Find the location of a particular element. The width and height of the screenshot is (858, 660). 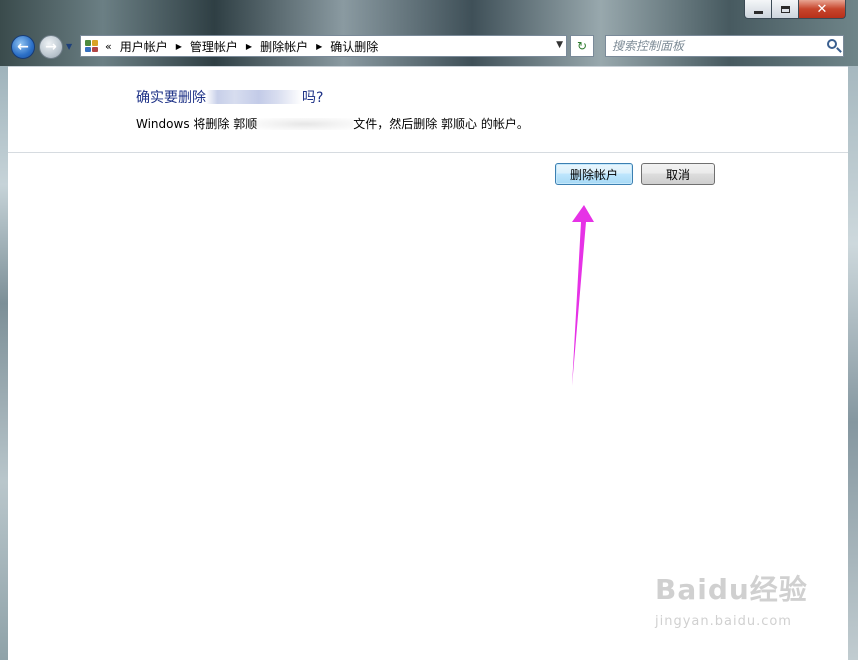

divider is located at coordinates (428, 152).